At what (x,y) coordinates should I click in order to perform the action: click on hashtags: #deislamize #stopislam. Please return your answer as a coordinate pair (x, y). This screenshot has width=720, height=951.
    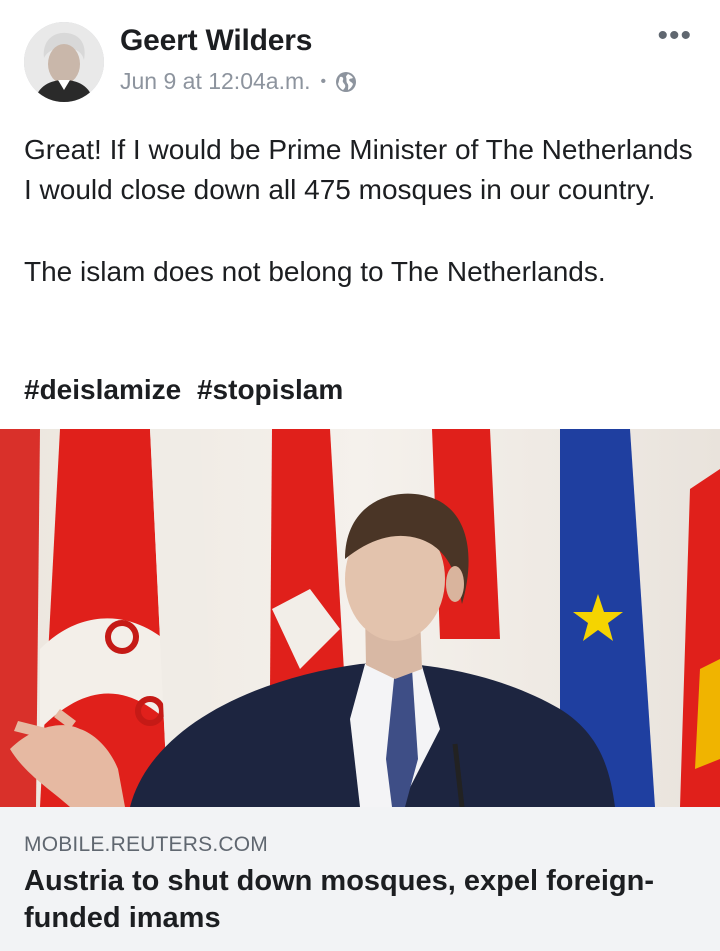
    Looking at the image, I should click on (187, 390).